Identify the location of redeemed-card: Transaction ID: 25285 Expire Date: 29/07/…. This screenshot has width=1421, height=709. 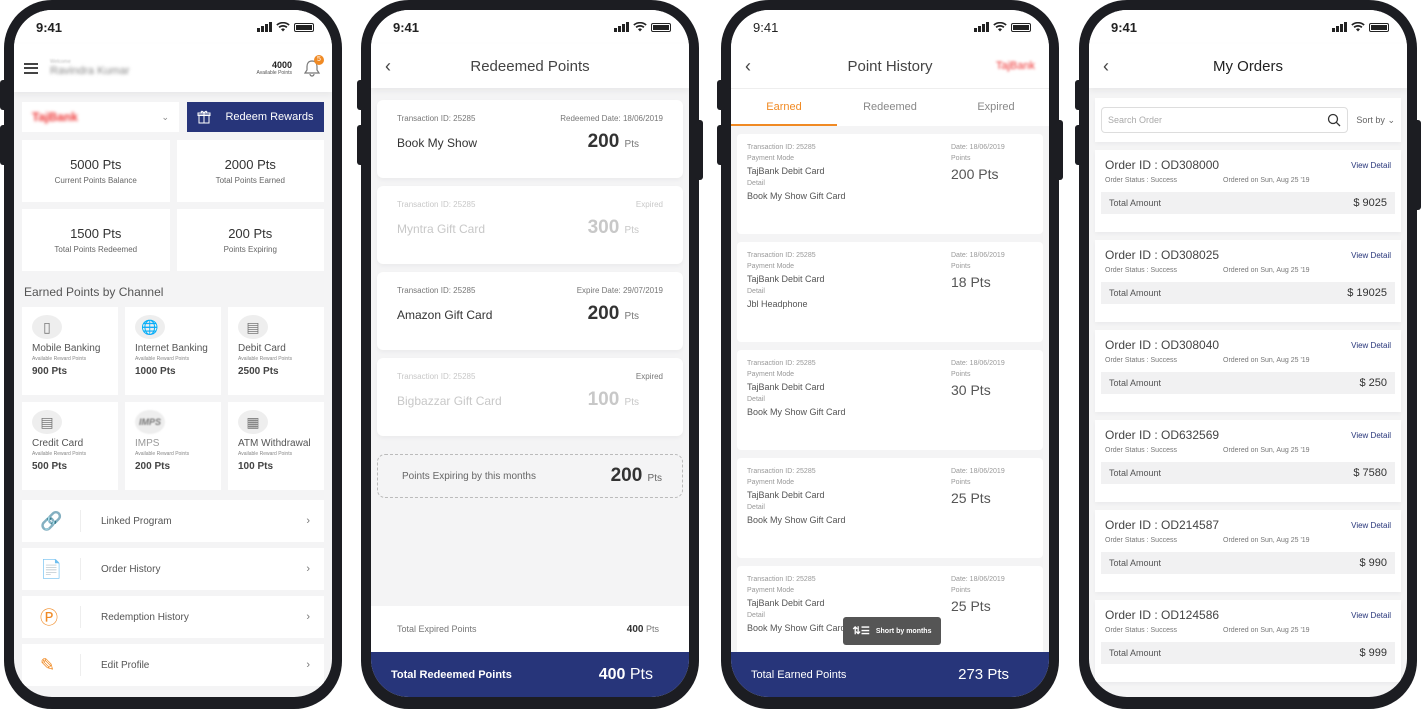
(530, 311).